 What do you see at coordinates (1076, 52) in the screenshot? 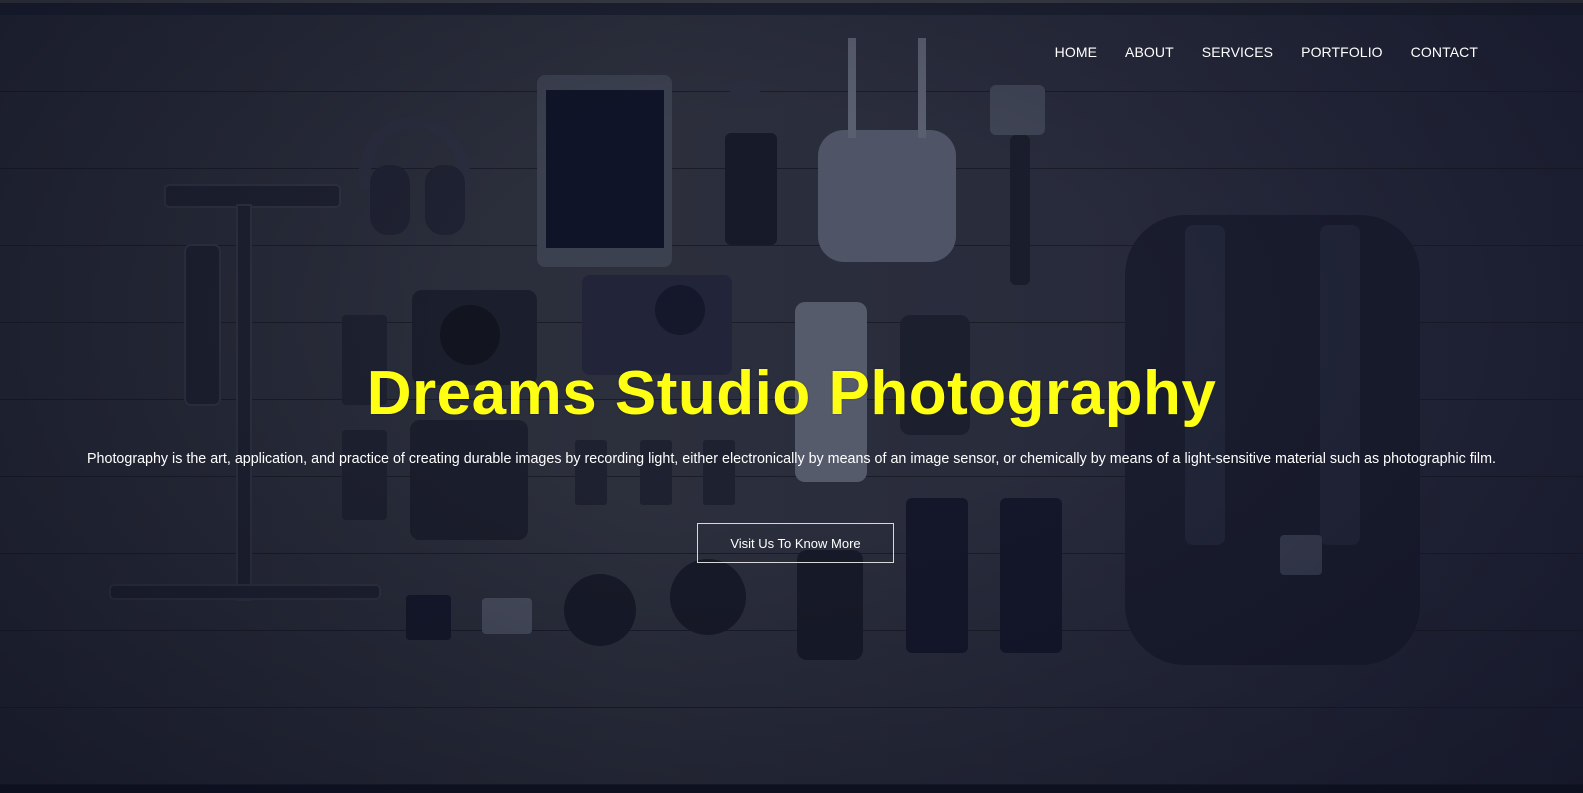
I see `nav-home: HOME` at bounding box center [1076, 52].